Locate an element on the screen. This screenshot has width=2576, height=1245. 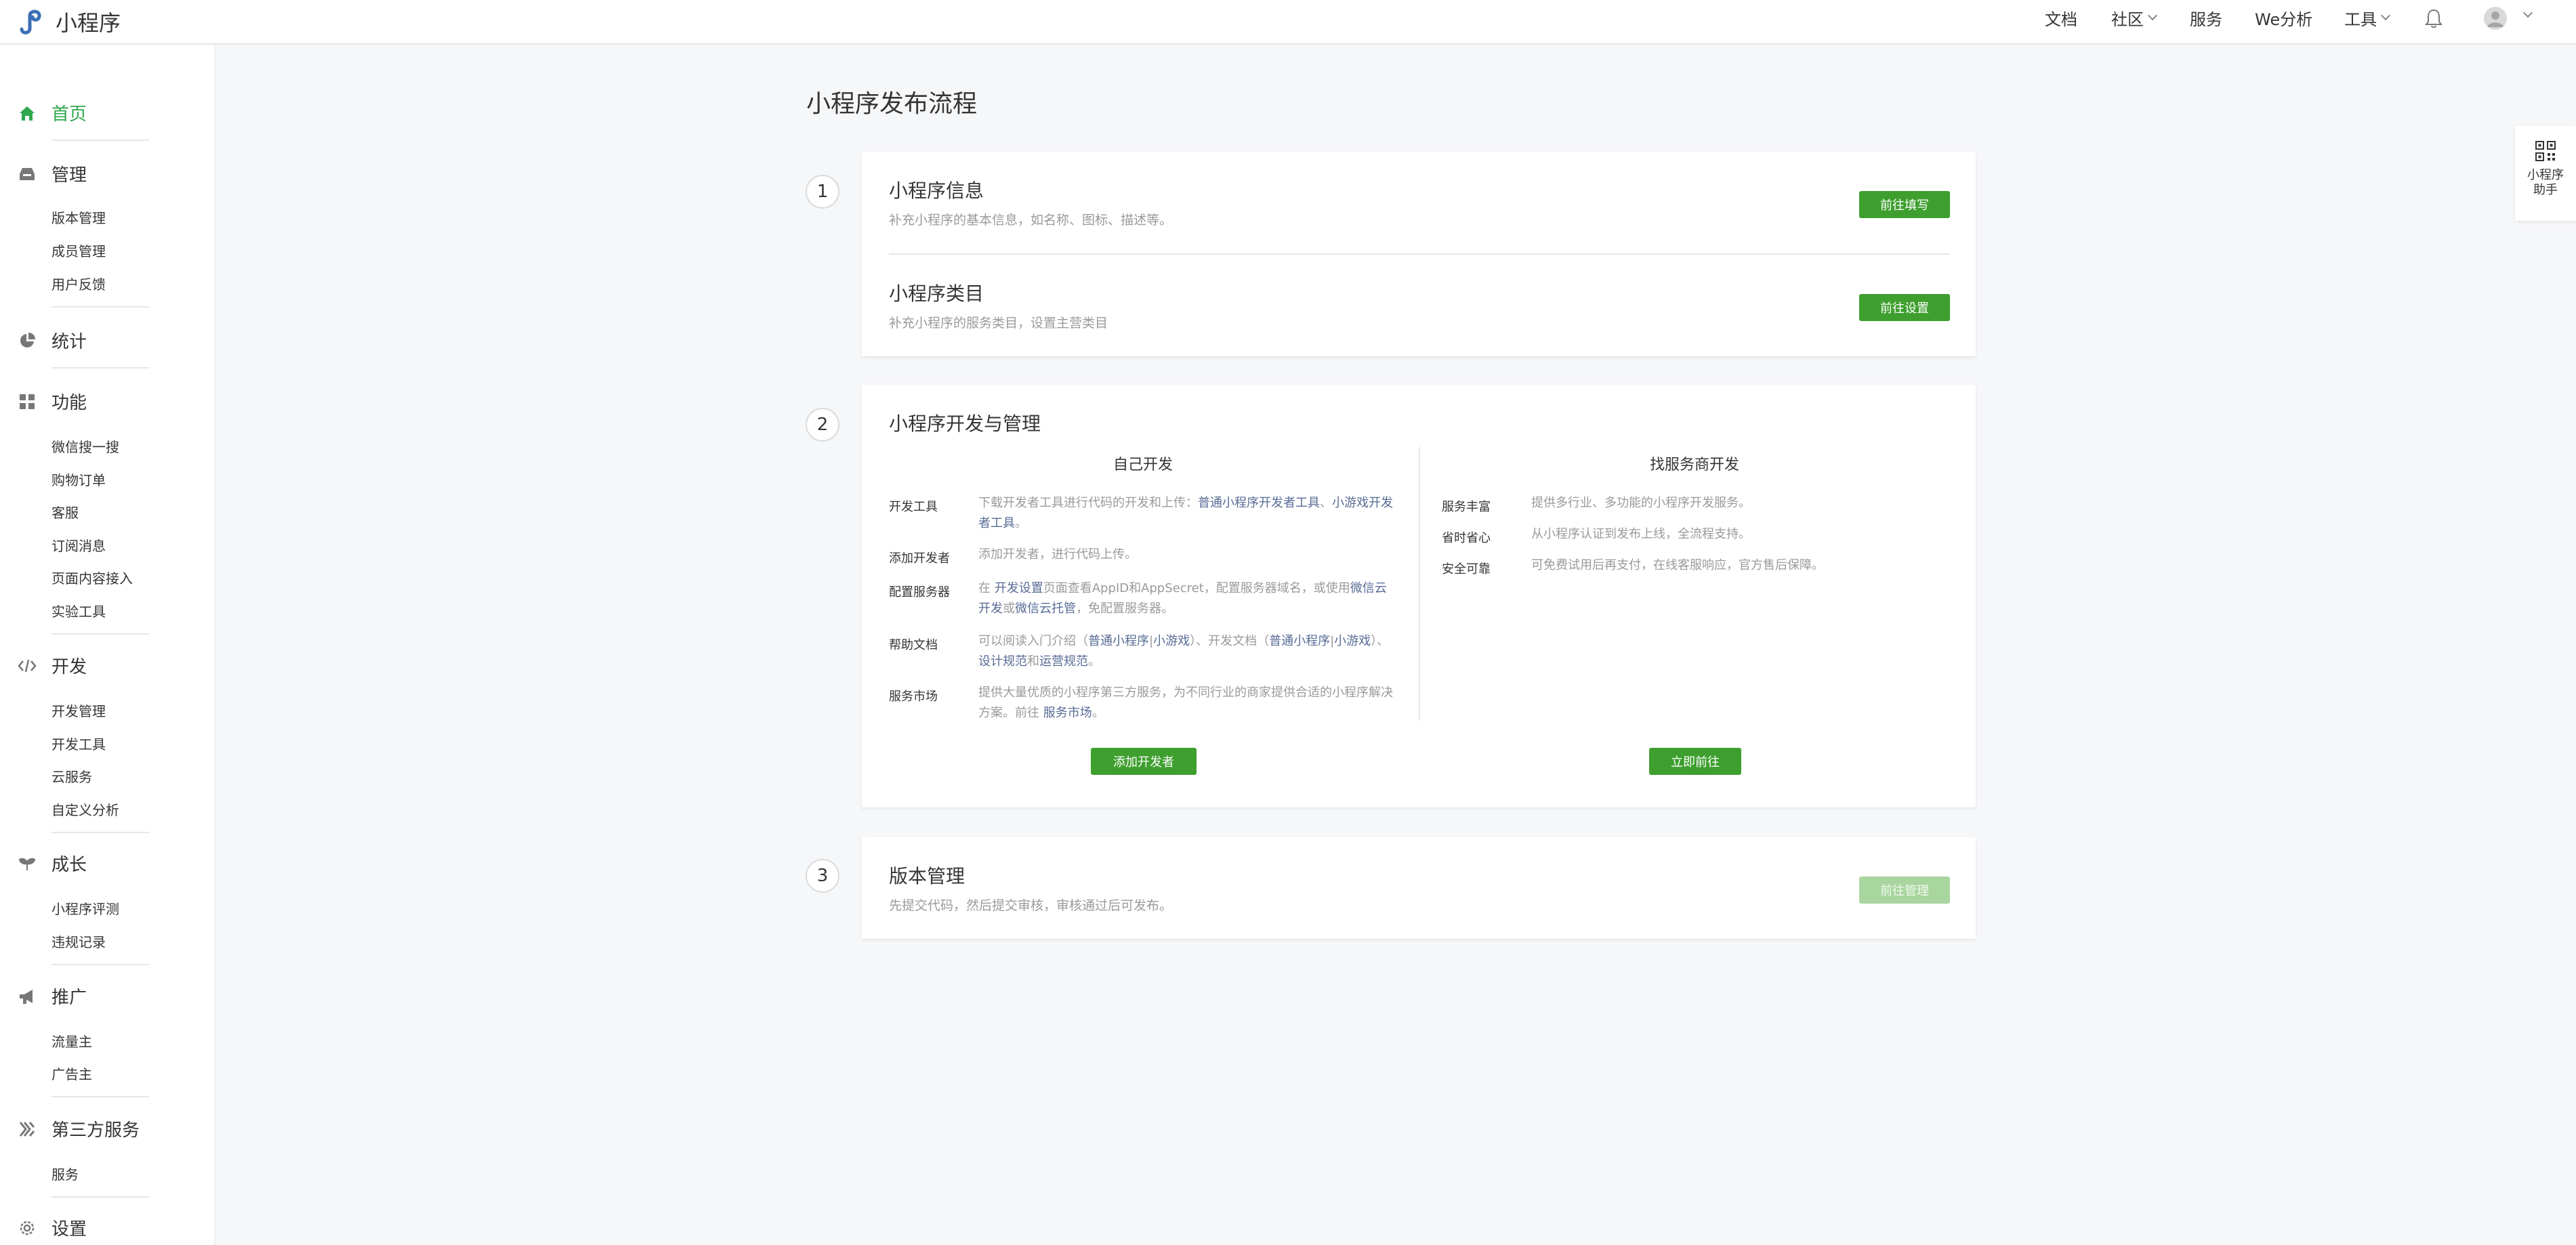
row-text: 添加开发者，进行代码上传。 is located at coordinates (1057, 554).